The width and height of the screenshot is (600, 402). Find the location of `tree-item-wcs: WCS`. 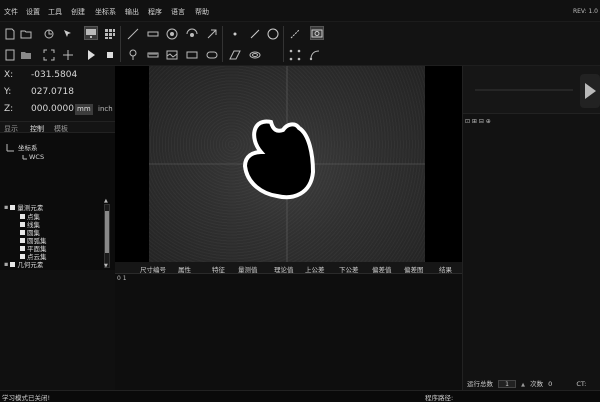

tree-item-wcs: WCS is located at coordinates (33, 157).